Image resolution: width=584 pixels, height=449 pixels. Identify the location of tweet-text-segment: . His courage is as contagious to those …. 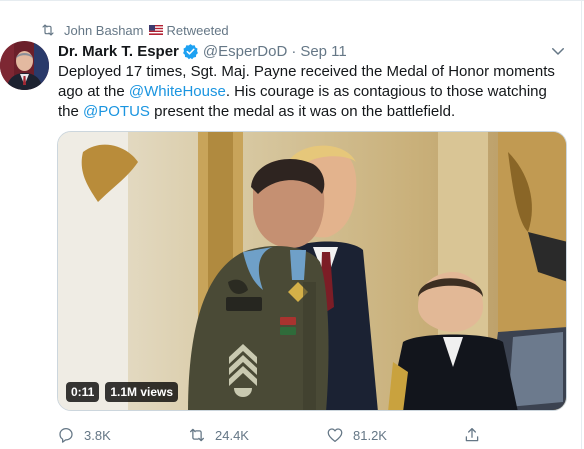
(386, 91).